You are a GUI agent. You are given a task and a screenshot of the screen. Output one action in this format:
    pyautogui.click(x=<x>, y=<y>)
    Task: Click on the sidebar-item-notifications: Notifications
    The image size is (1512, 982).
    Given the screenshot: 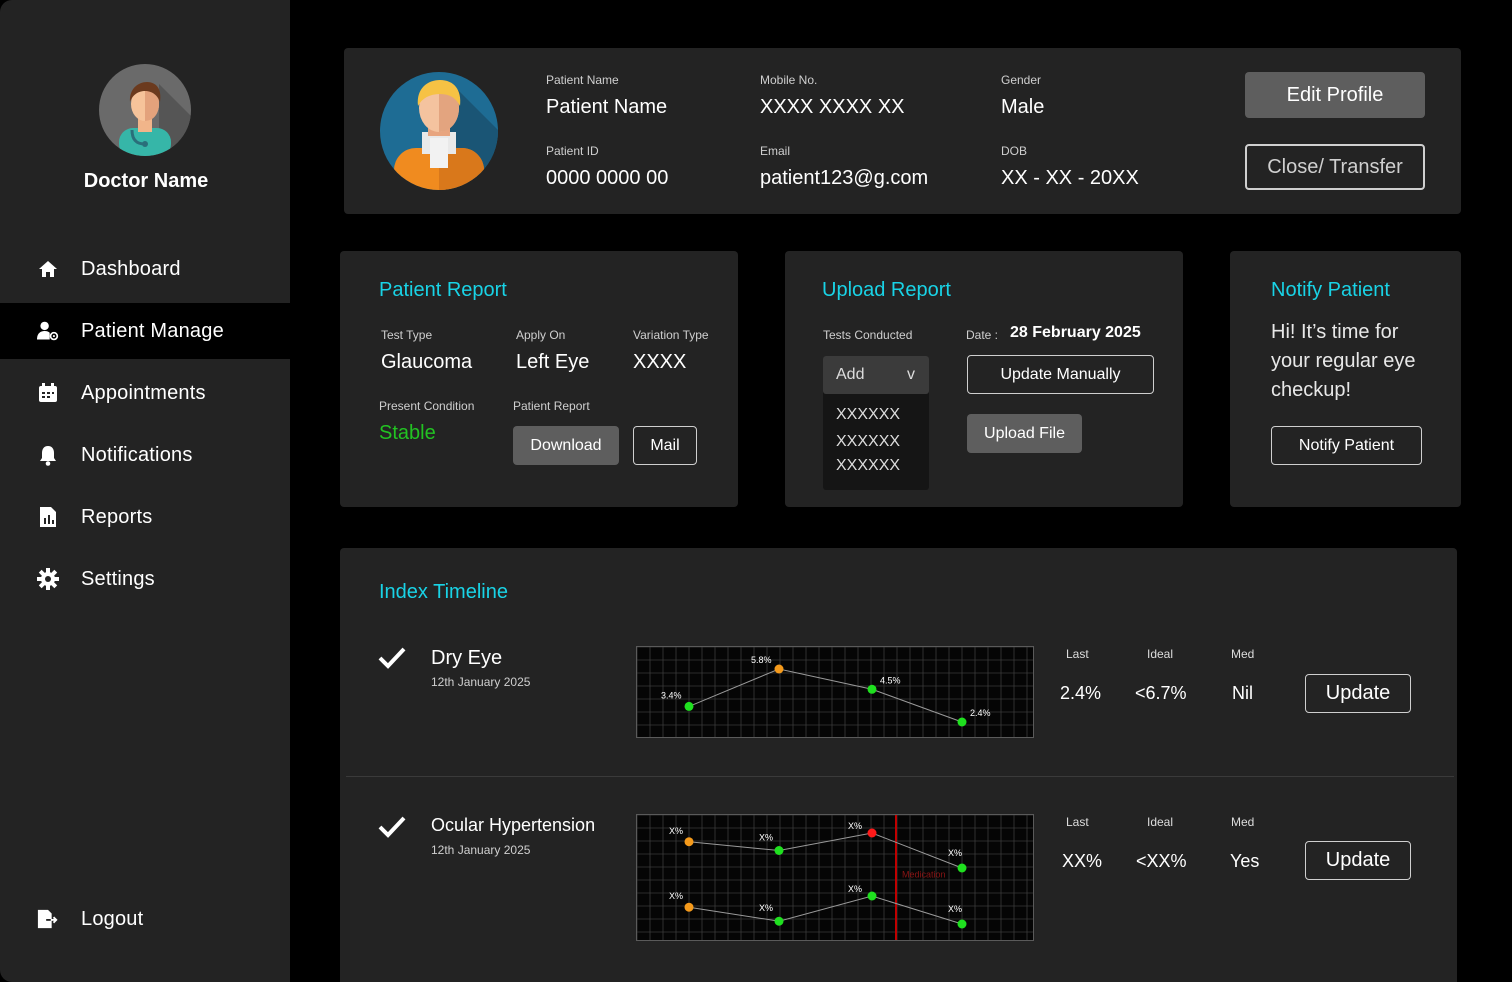 What is the action you would take?
    pyautogui.click(x=145, y=455)
    